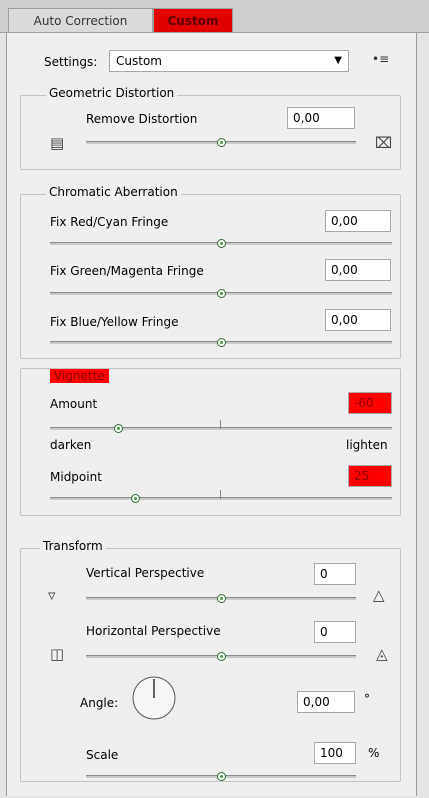  I want to click on settings-select: Custom ▼, so click(229, 61).